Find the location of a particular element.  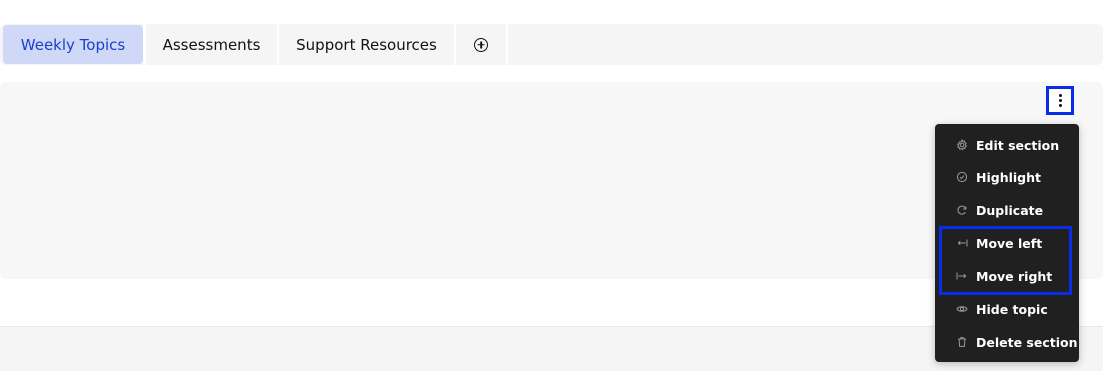

tab-weekly-topics: Weekly Topics is located at coordinates (73, 44).